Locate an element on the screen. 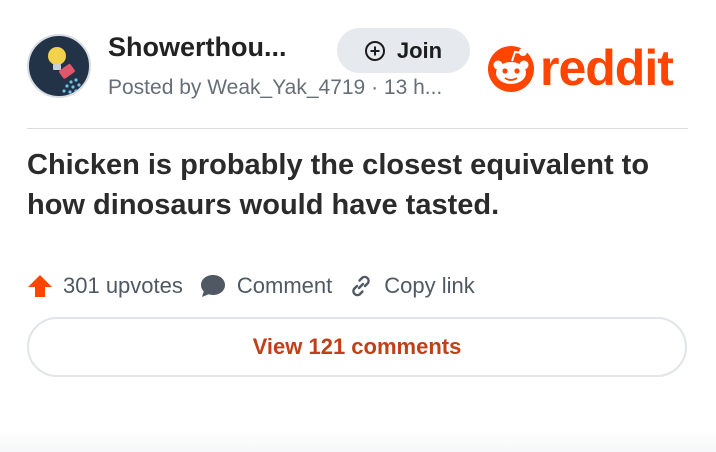 Image resolution: width=716 pixels, height=452 pixels. bottom-edge is located at coordinates (358, 441).